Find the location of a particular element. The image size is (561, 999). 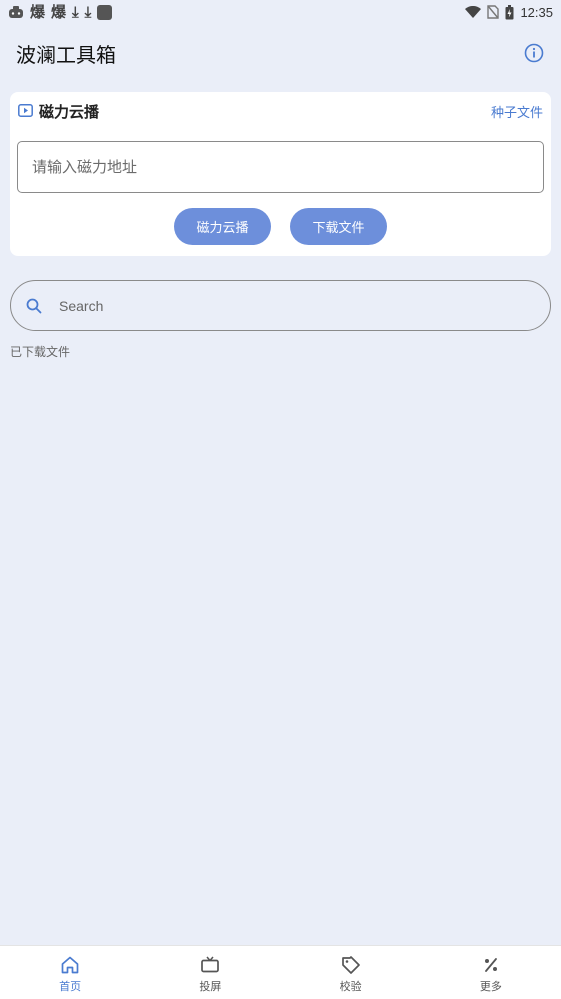

battery-charging-icon is located at coordinates (509, 12).